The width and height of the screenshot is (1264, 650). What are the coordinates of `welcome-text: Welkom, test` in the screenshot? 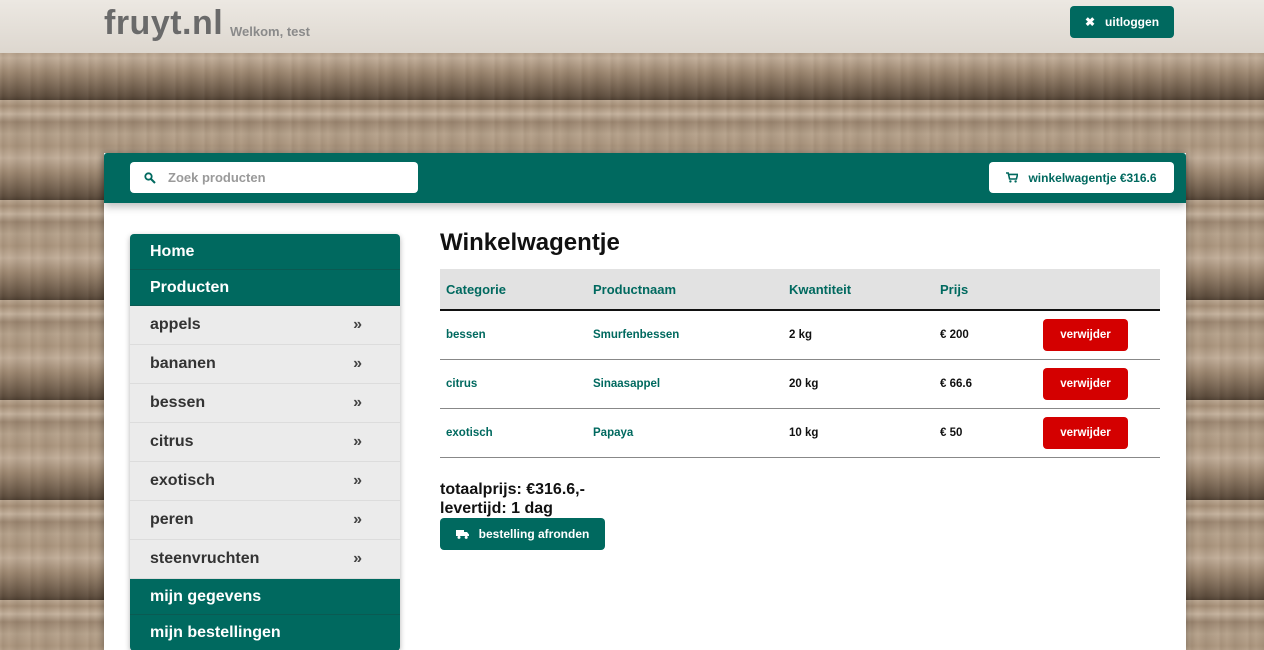 It's located at (270, 31).